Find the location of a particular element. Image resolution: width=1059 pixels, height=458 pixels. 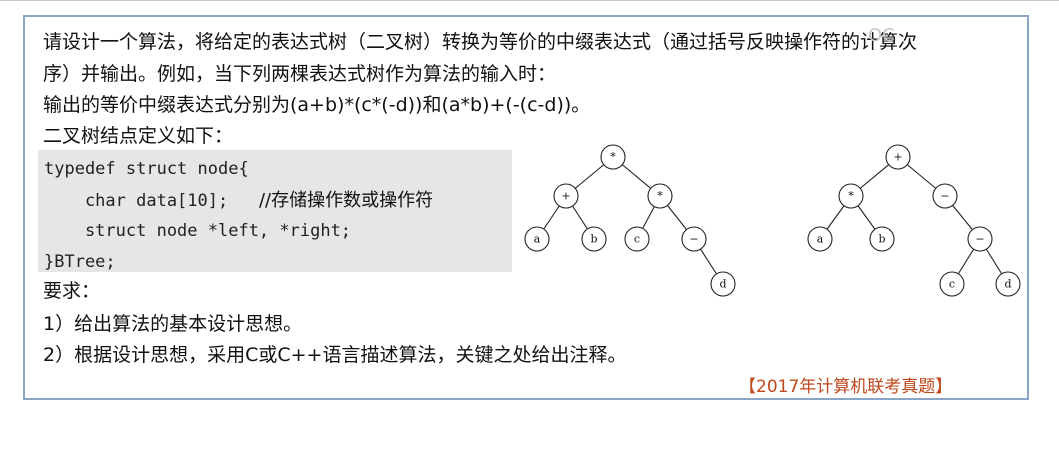

tree2-node-d: d is located at coordinates (1008, 284).